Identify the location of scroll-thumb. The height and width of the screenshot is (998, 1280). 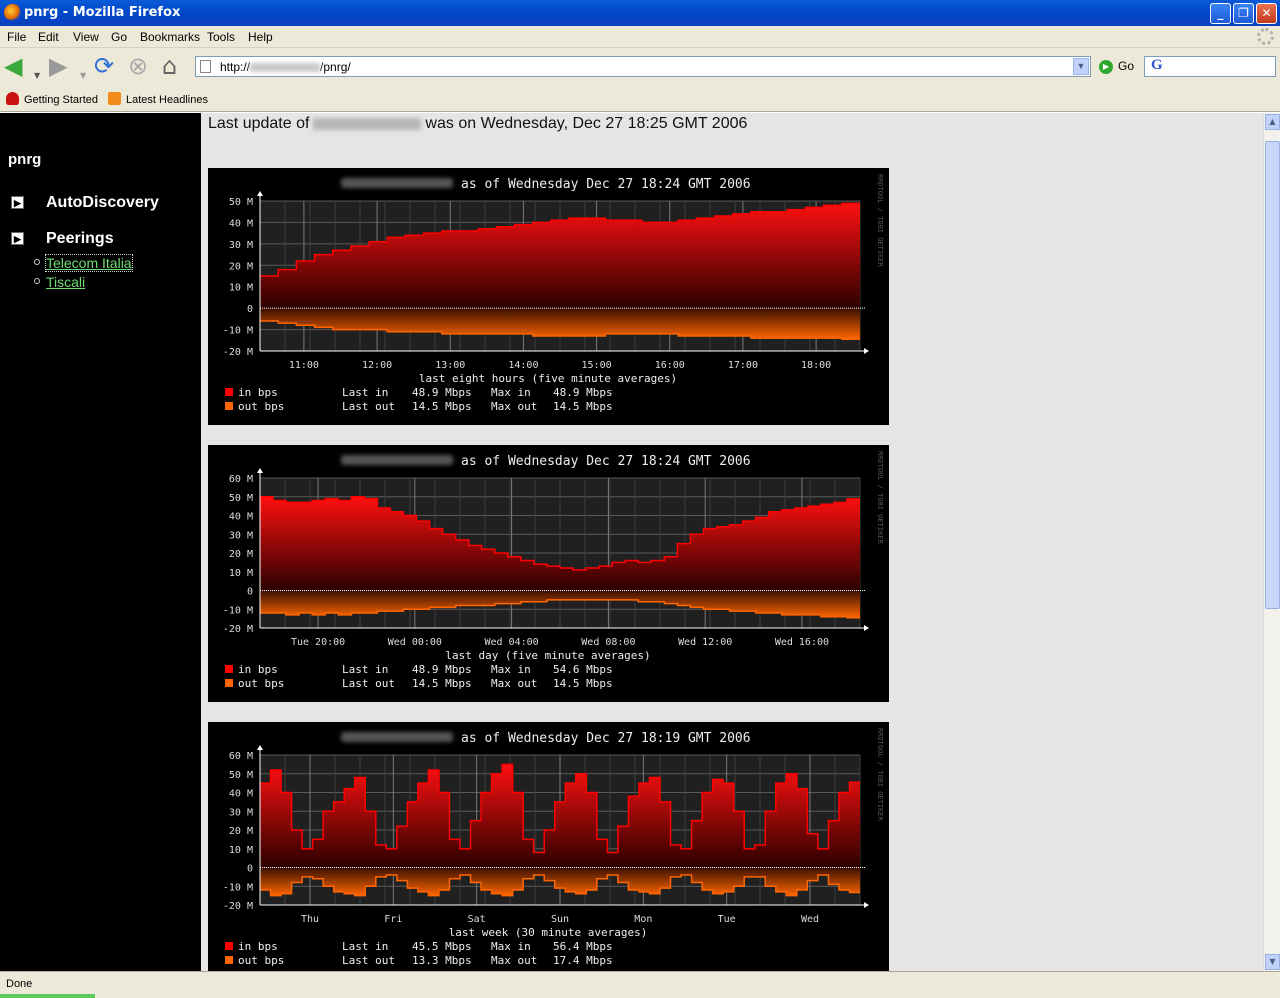
(1272, 375).